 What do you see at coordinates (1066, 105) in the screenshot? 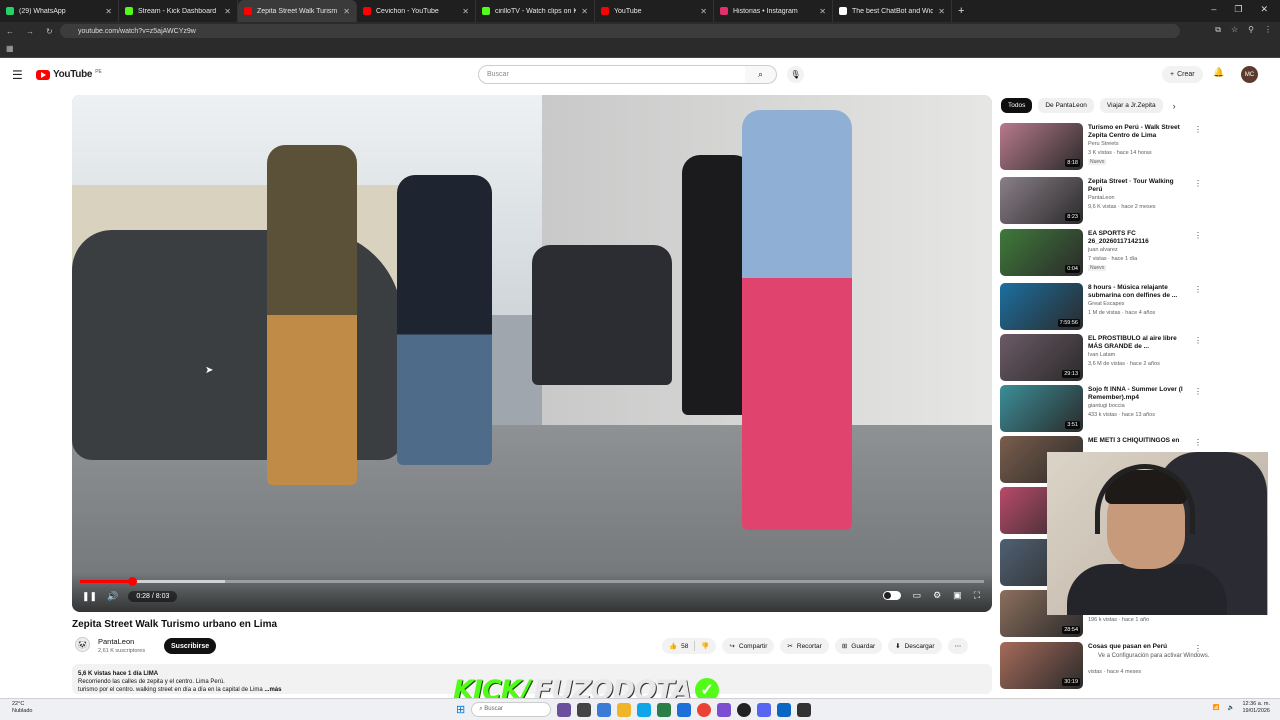
I see `filter-chip: De PantaLeon` at bounding box center [1066, 105].